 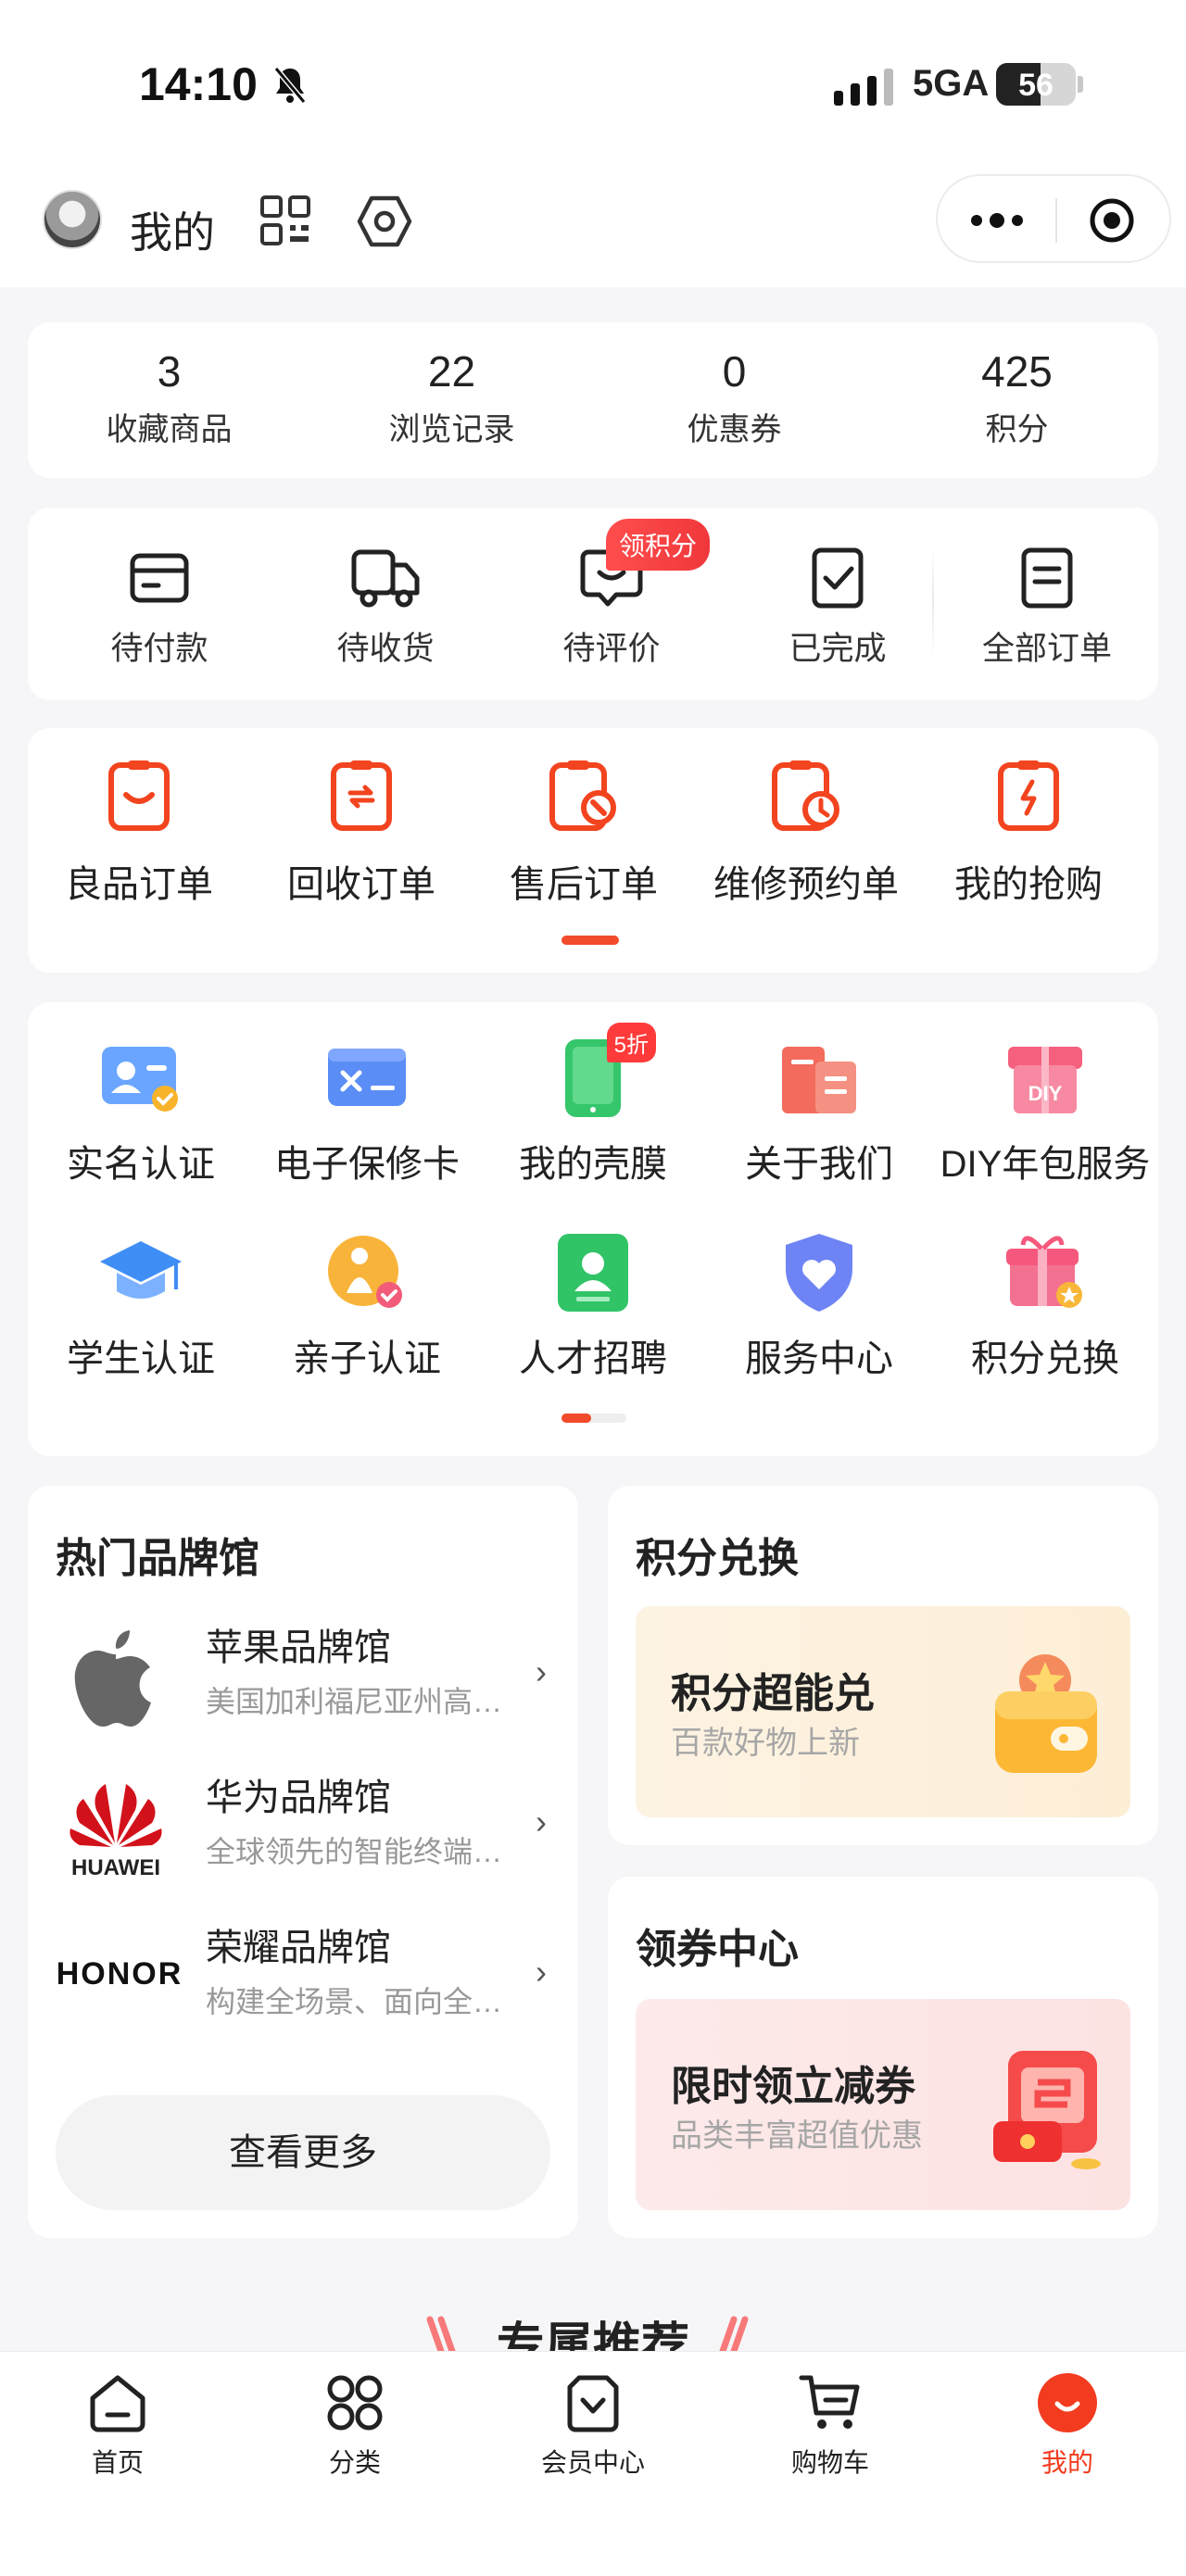 I want to click on service-label: 学生认证, so click(x=141, y=1358).